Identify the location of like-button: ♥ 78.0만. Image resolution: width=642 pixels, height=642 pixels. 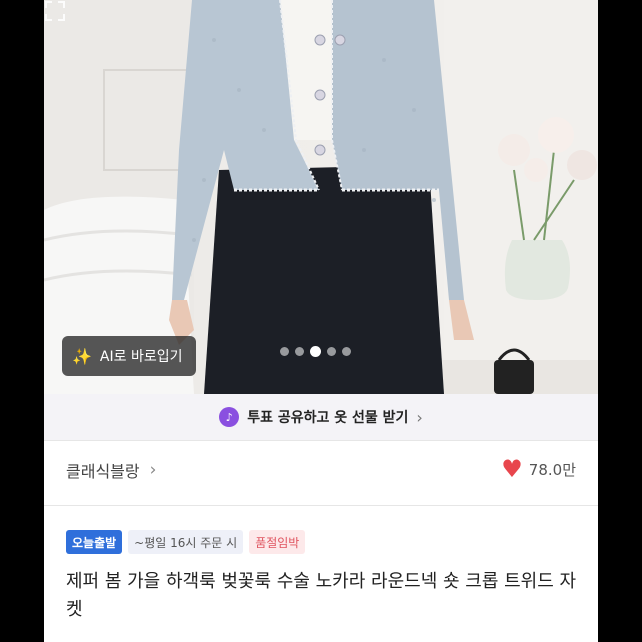
(538, 469).